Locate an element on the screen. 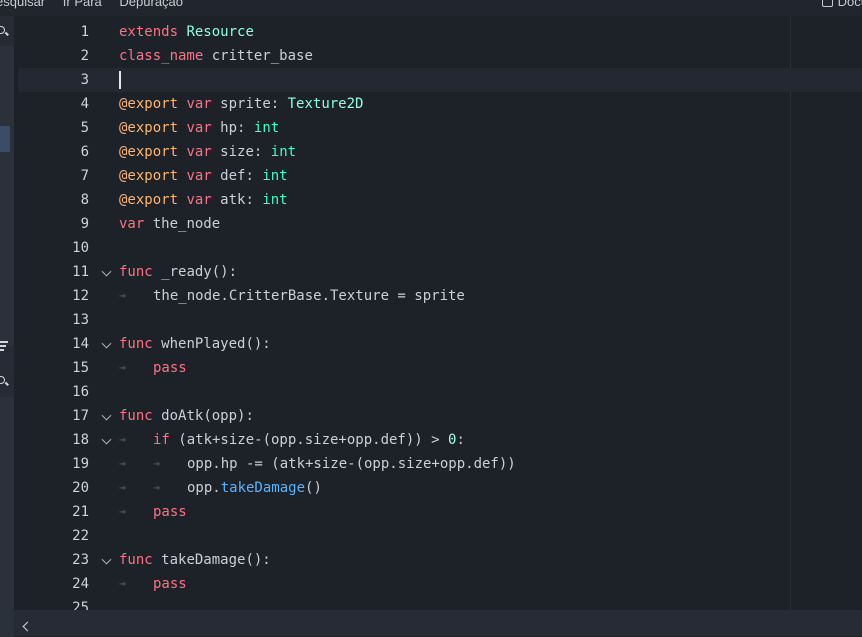  code-text: @export var hp: int is located at coordinates (199, 128).